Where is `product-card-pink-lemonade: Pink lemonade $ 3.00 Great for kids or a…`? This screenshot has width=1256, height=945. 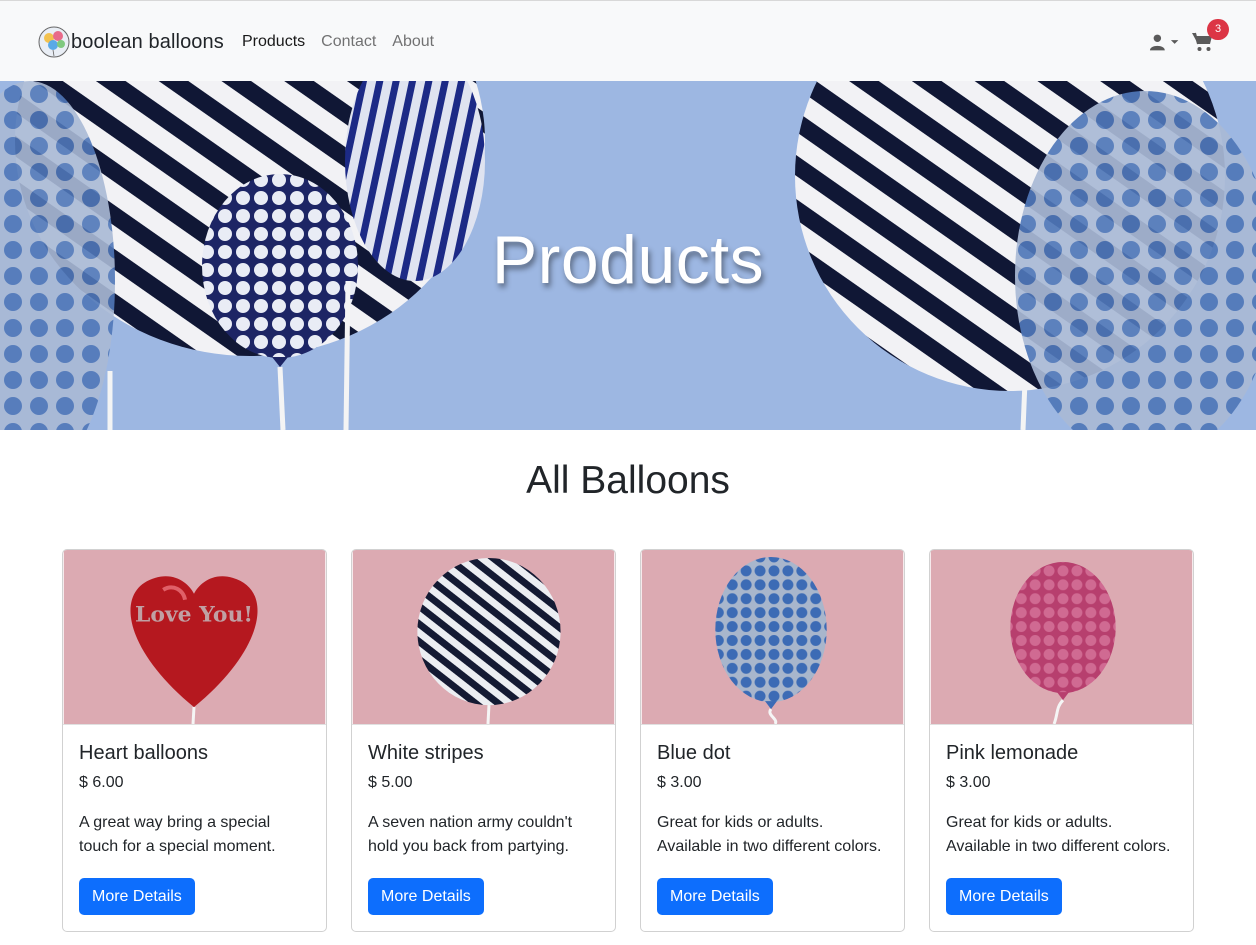
product-card-pink-lemonade: Pink lemonade $ 3.00 Great for kids or a… is located at coordinates (1061, 740).